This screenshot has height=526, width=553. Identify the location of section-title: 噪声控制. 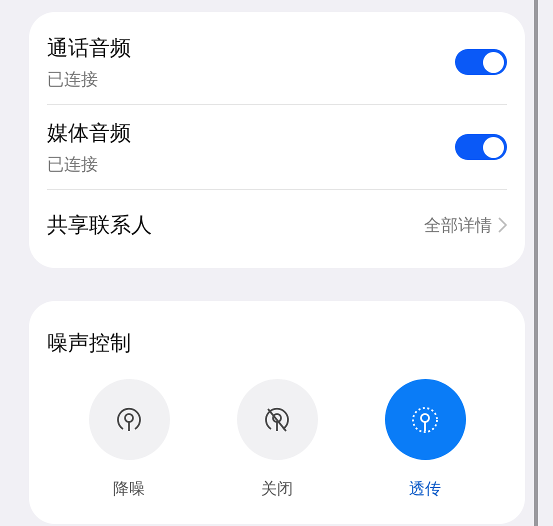
(89, 343).